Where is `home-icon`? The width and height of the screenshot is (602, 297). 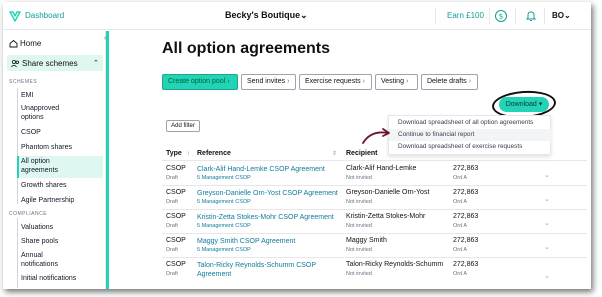
home-icon is located at coordinates (13, 43).